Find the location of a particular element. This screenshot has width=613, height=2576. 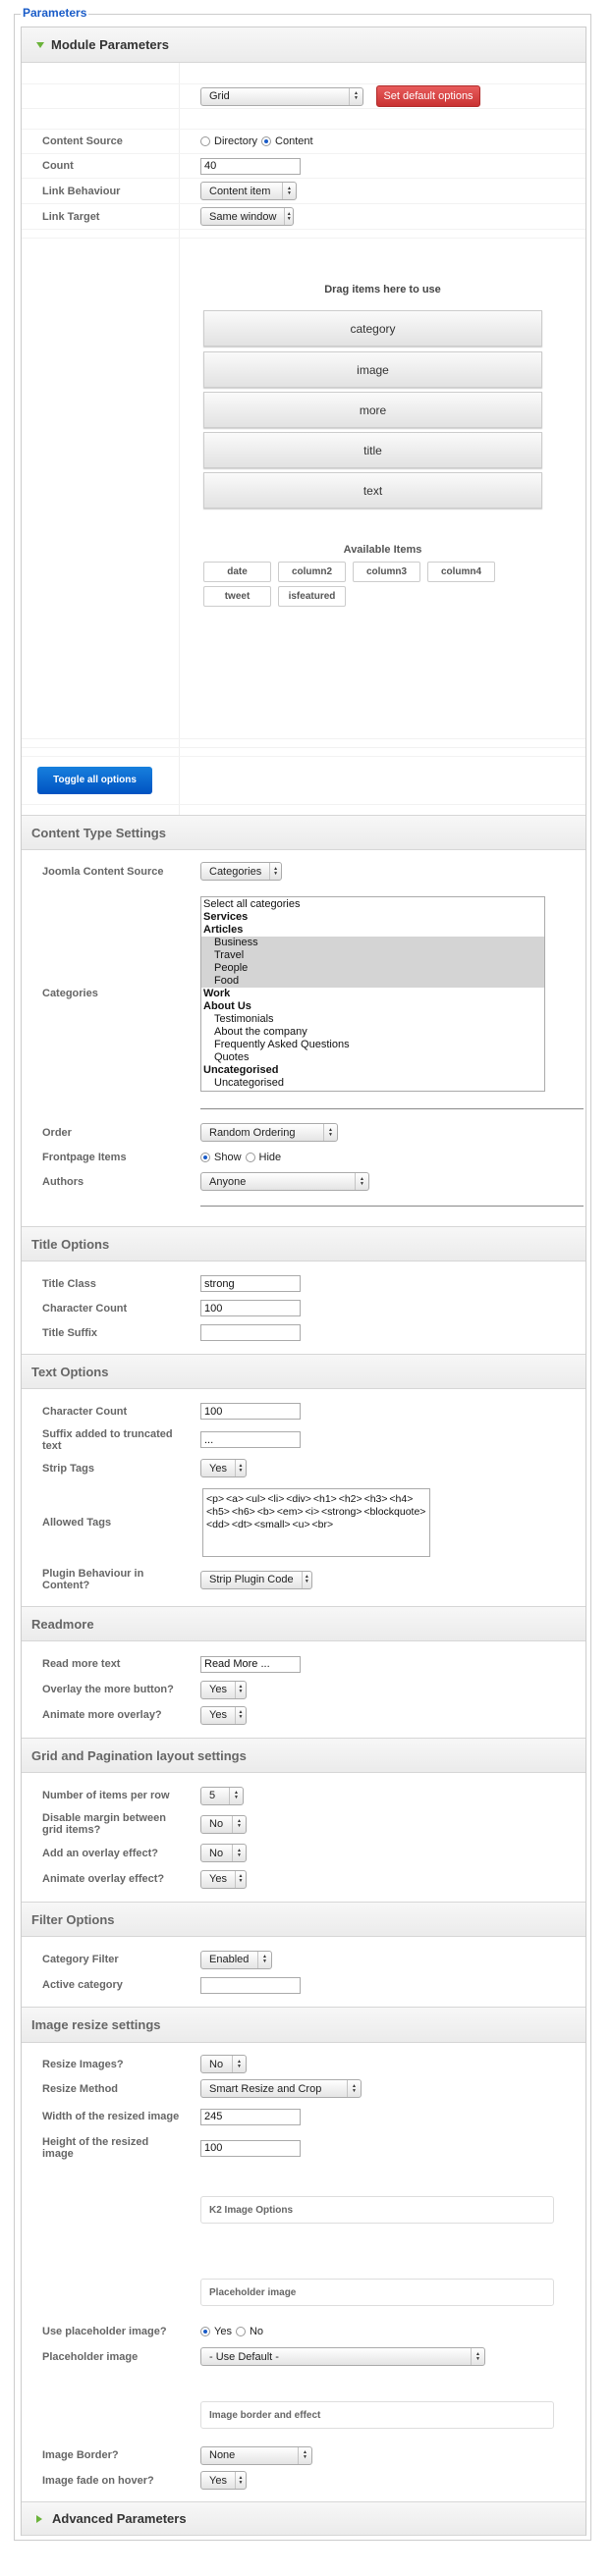

animate-more-select: Yes ▲ ▼ is located at coordinates (223, 1715).